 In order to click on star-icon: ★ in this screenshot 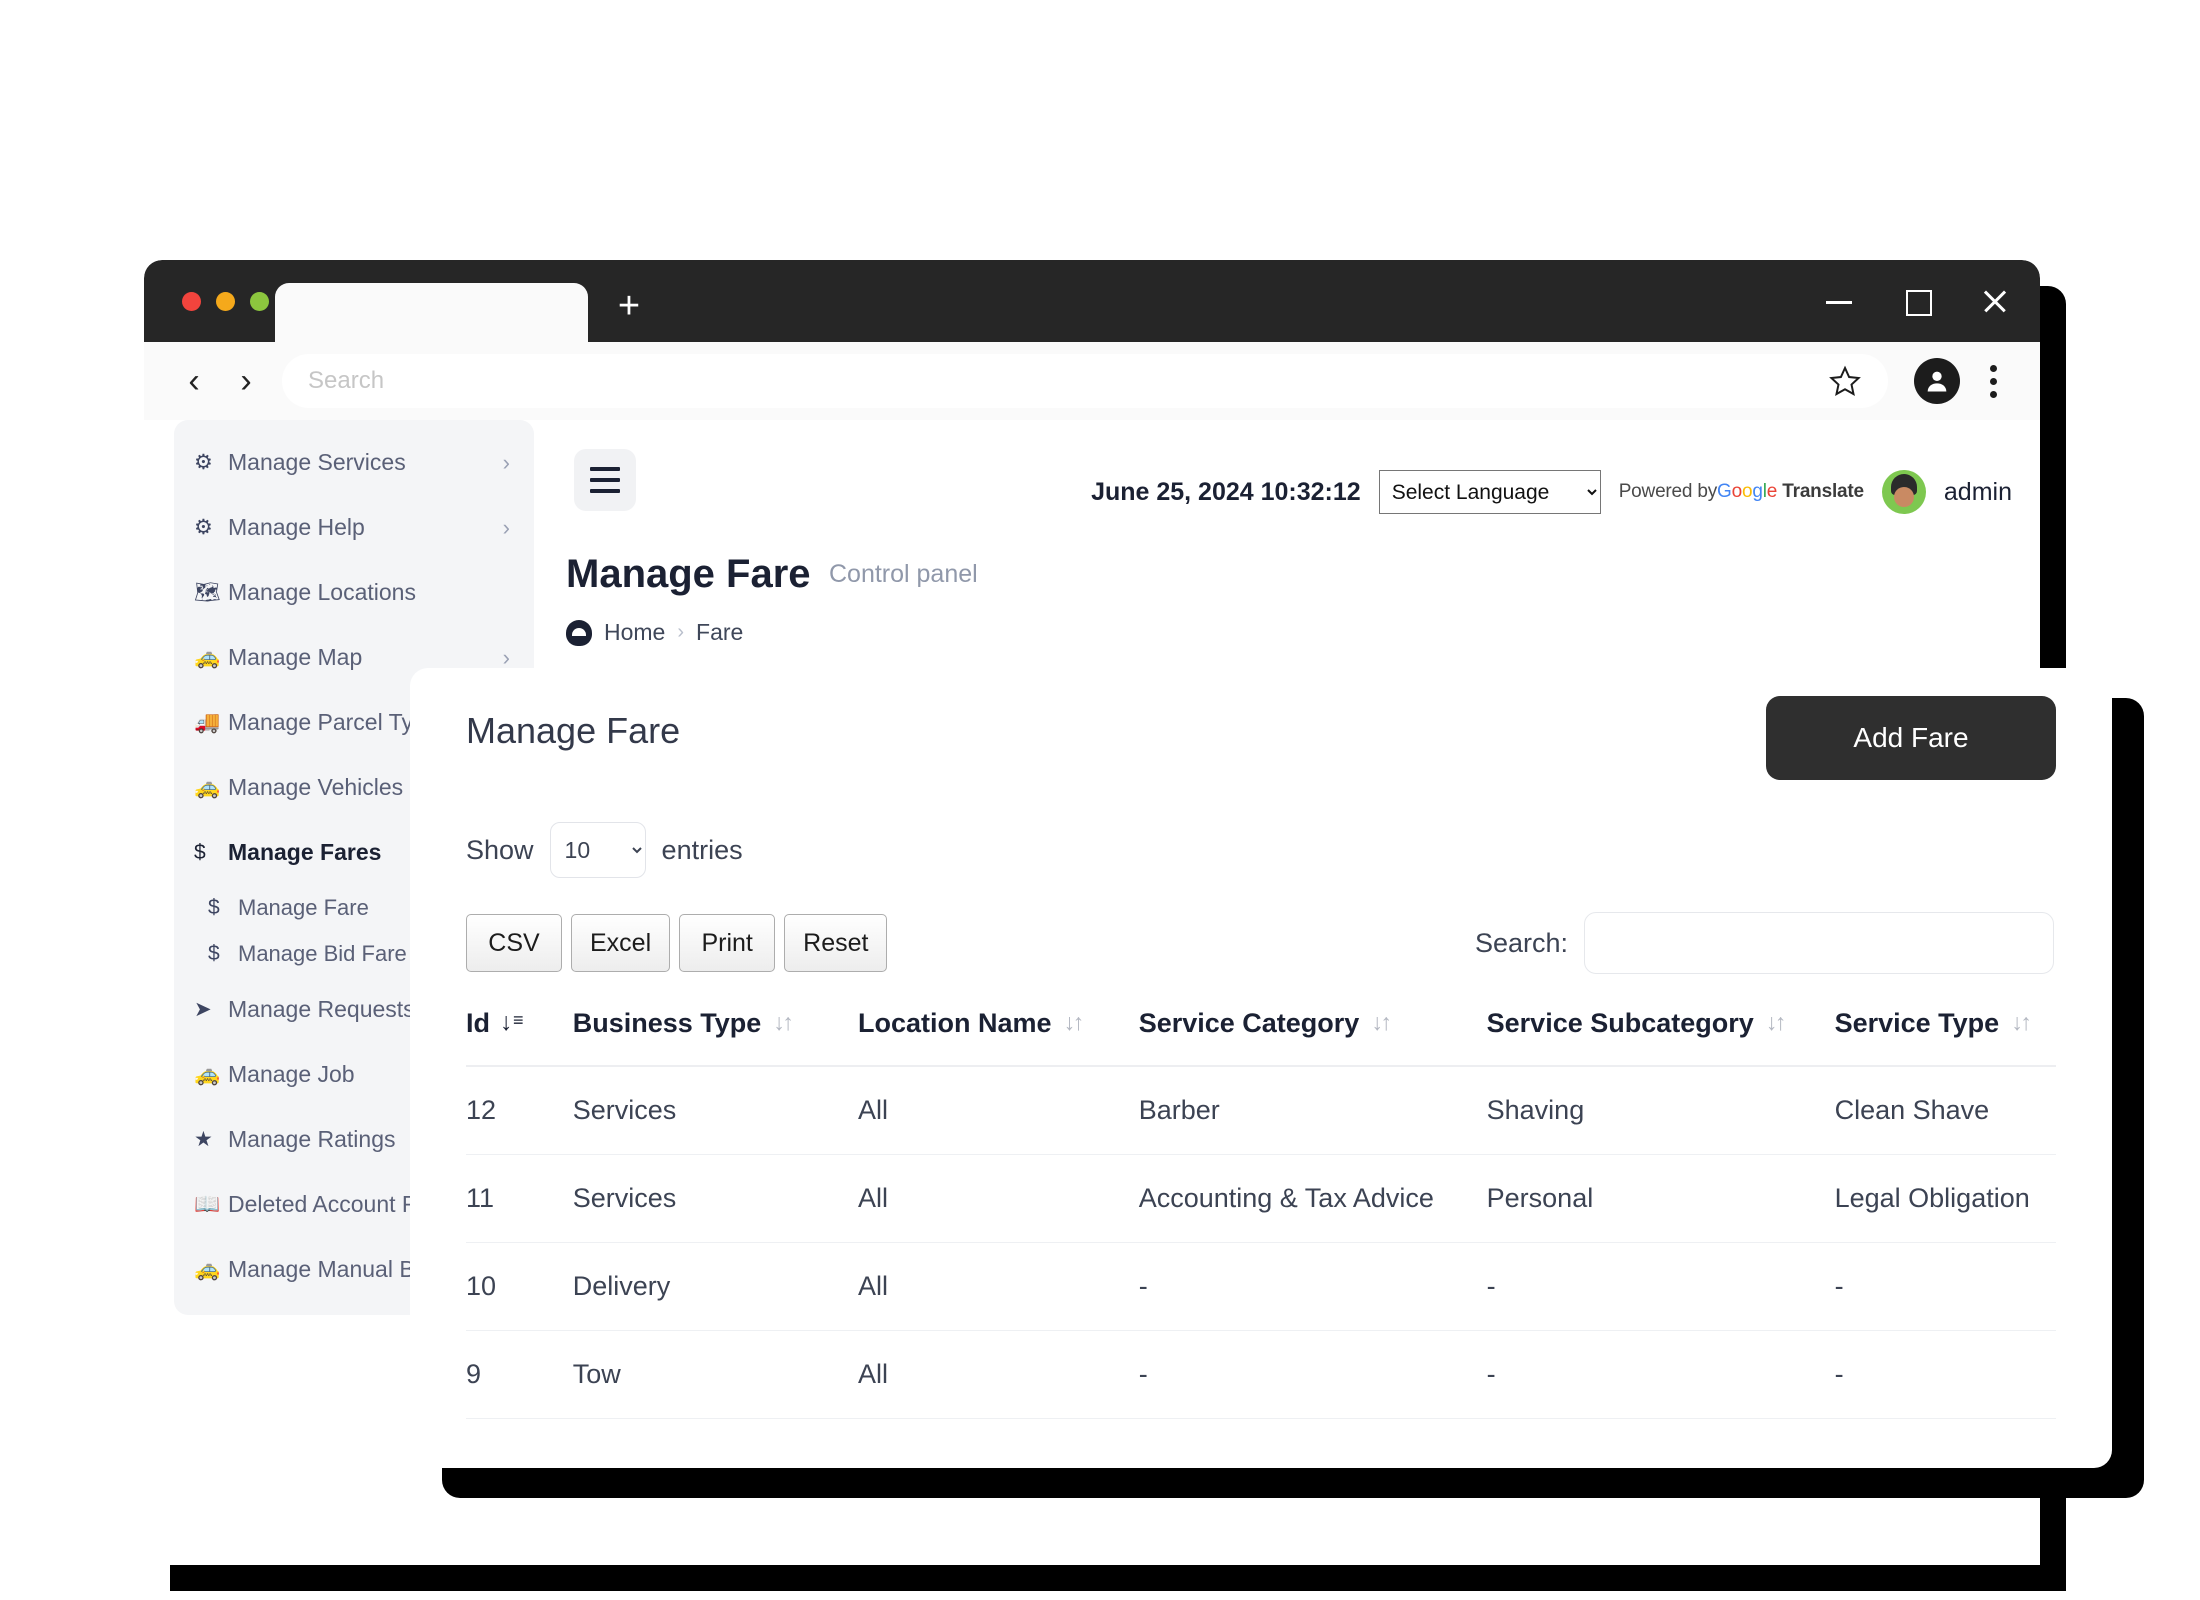, I will do `click(203, 1139)`.